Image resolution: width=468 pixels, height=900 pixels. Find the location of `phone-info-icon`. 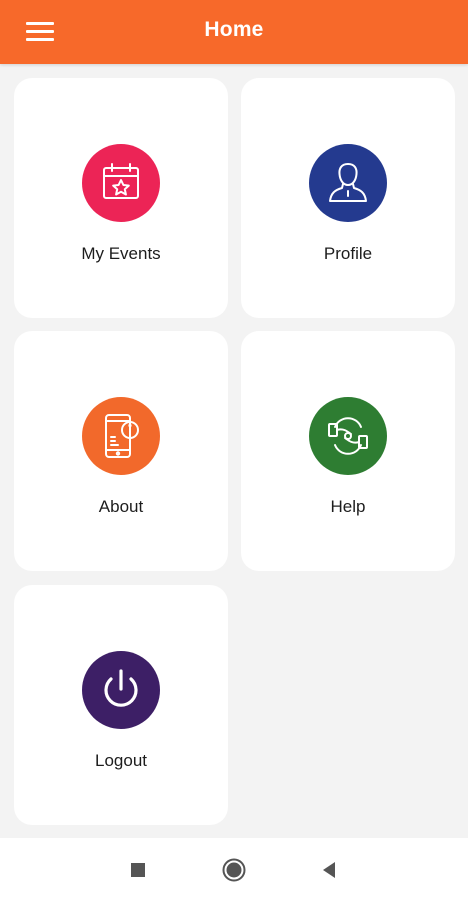

phone-info-icon is located at coordinates (121, 436).